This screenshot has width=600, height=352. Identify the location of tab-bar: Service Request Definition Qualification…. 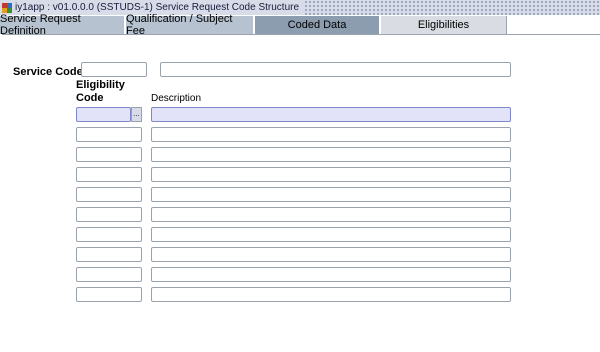
(300, 25).